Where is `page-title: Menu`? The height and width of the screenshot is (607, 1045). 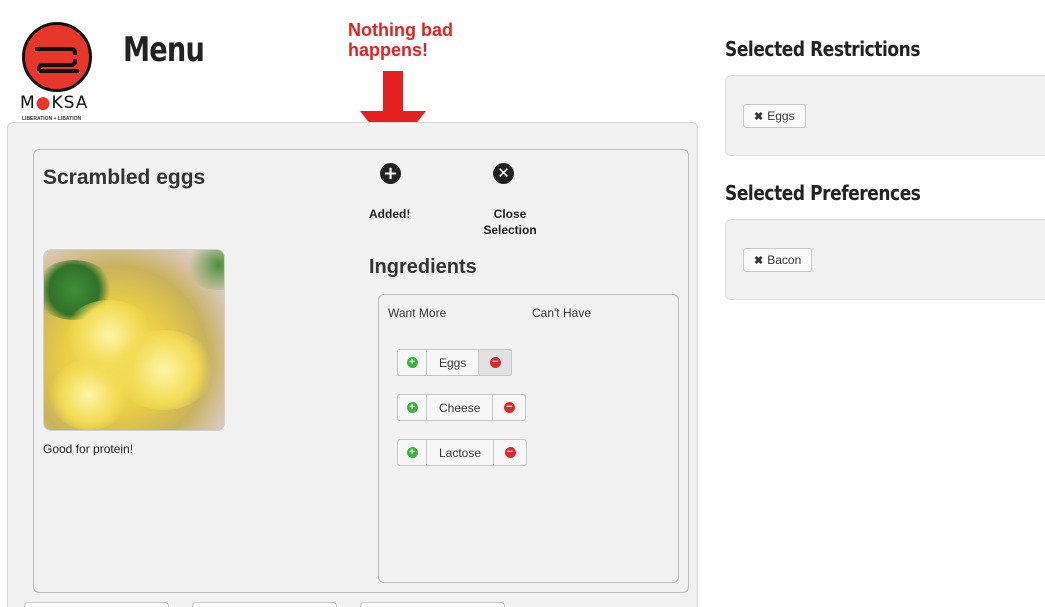
page-title: Menu is located at coordinates (164, 50).